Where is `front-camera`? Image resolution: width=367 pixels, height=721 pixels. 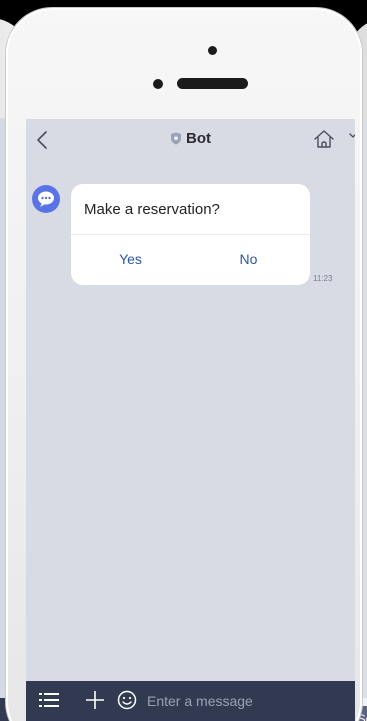 front-camera is located at coordinates (212, 50).